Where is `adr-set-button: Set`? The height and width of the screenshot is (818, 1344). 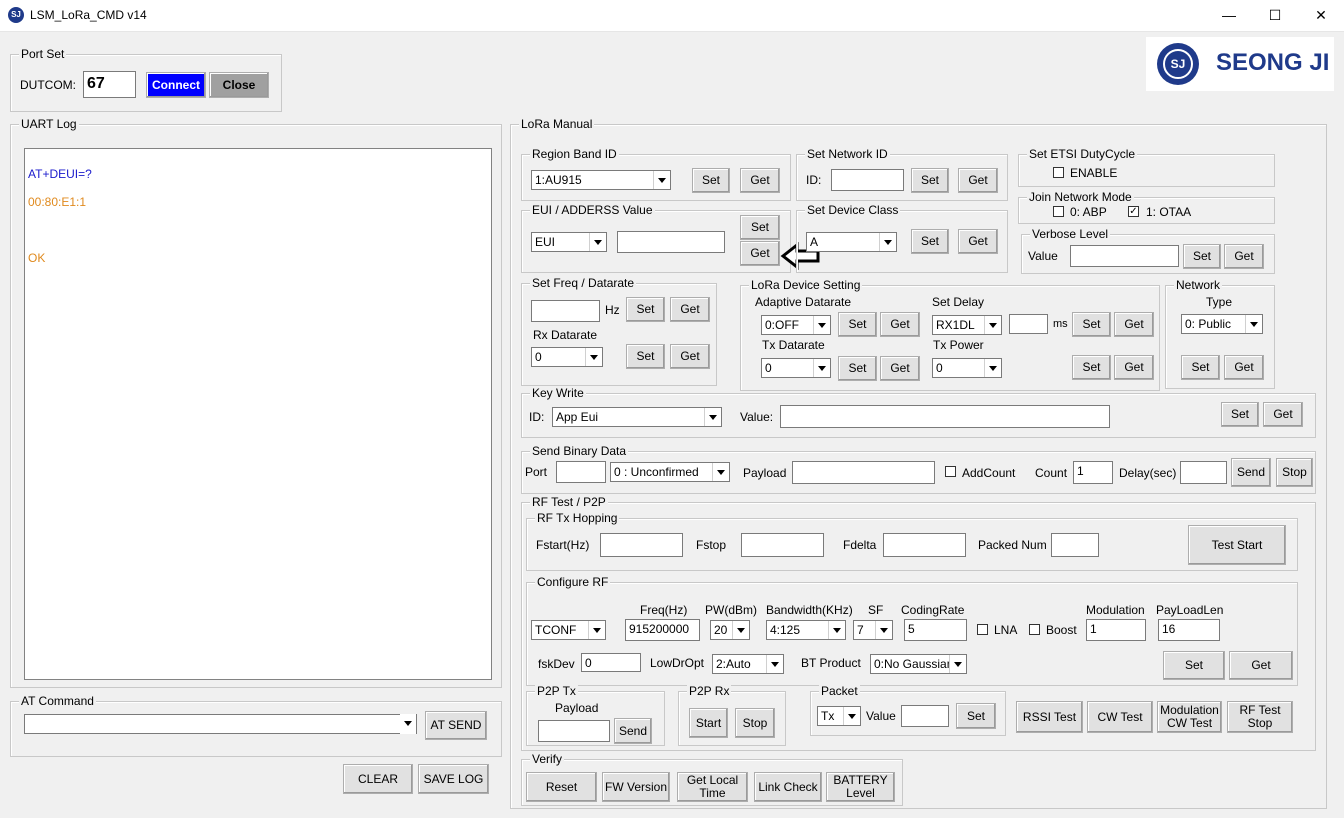 adr-set-button: Set is located at coordinates (857, 324).